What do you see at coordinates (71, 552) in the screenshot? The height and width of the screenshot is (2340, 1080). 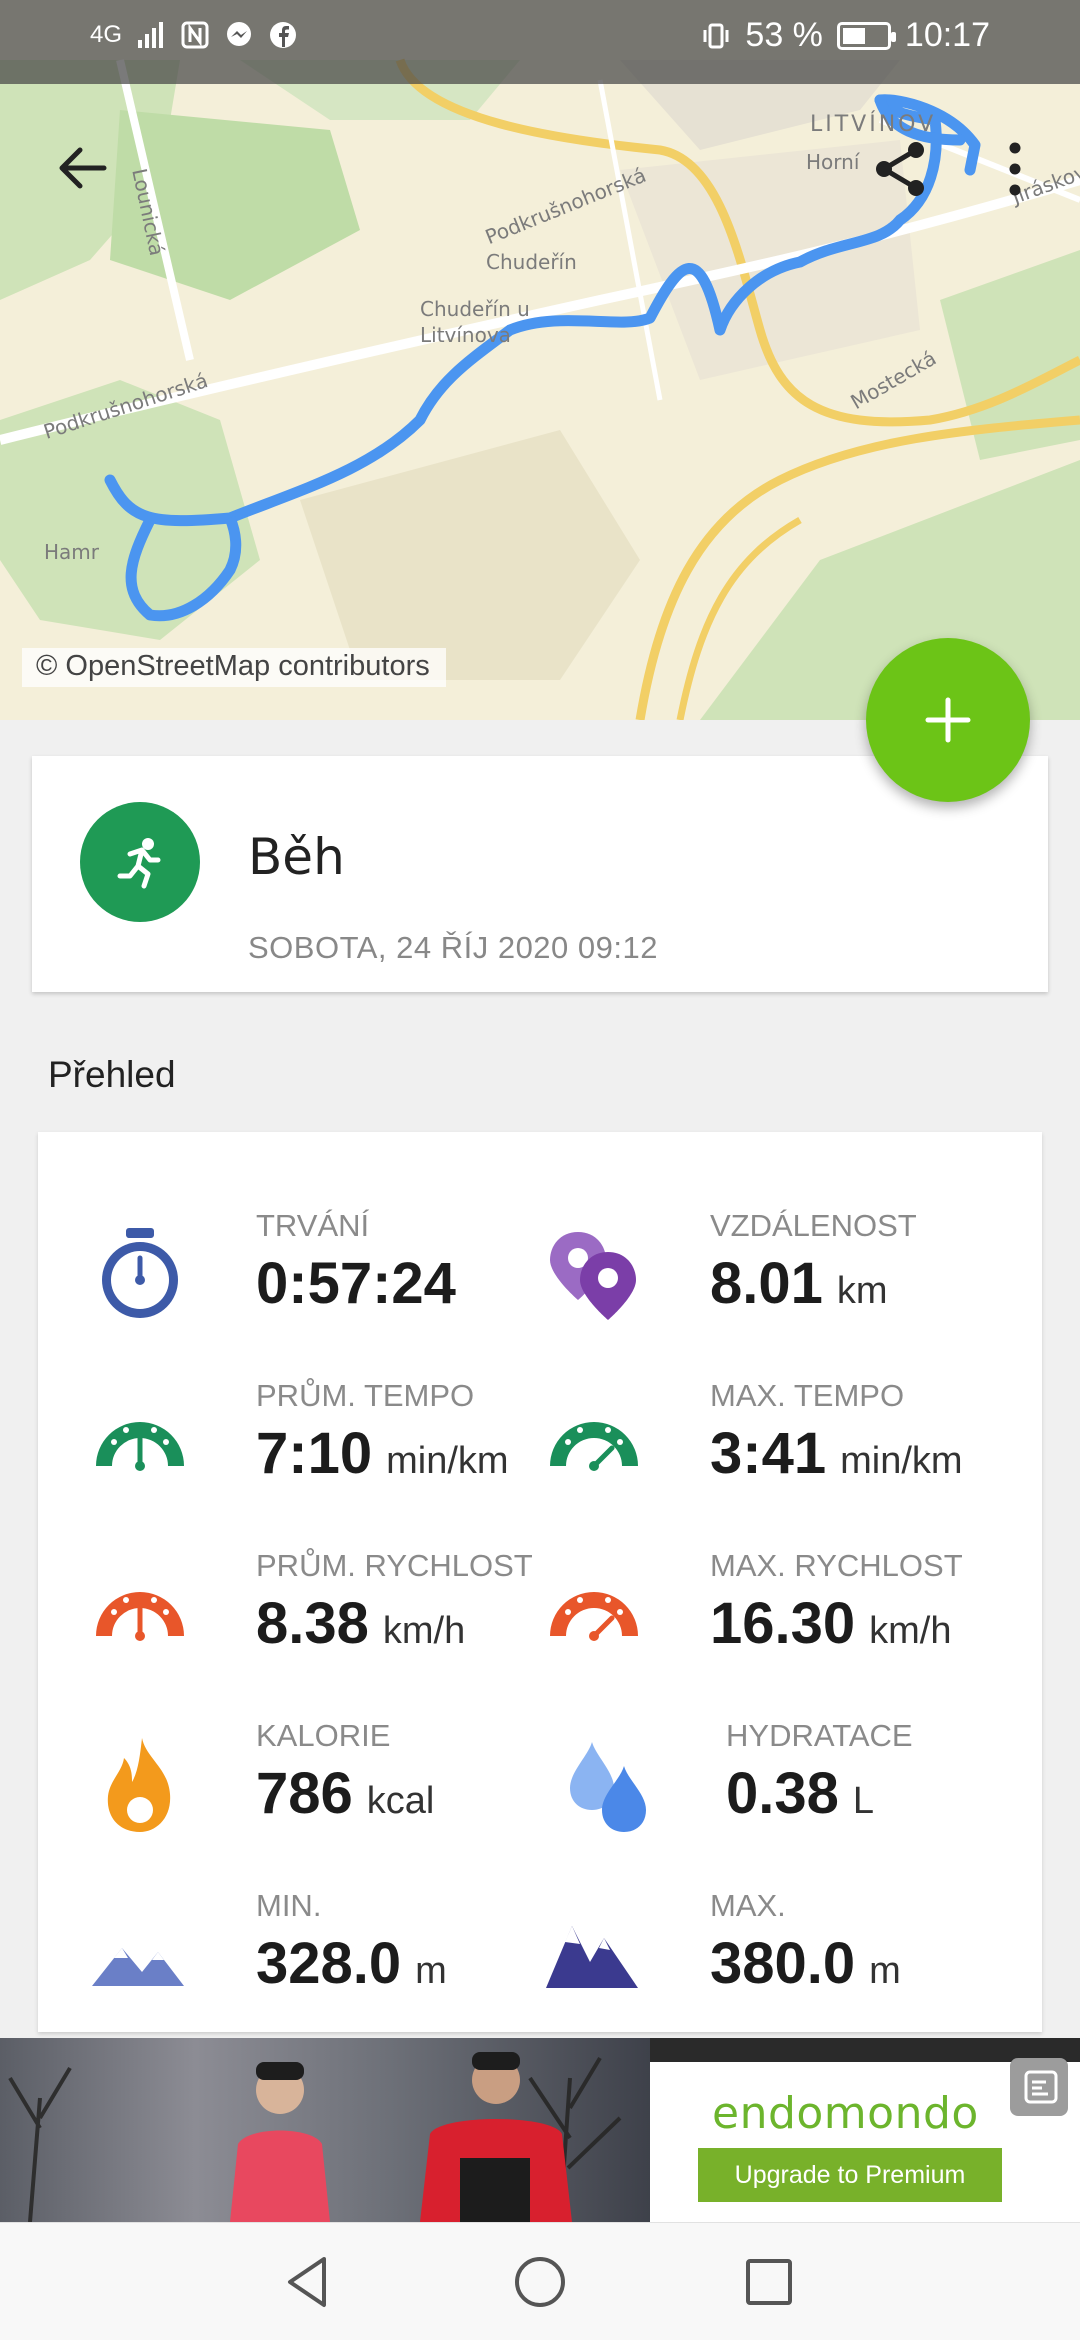 I see `map-label: Hamr` at bounding box center [71, 552].